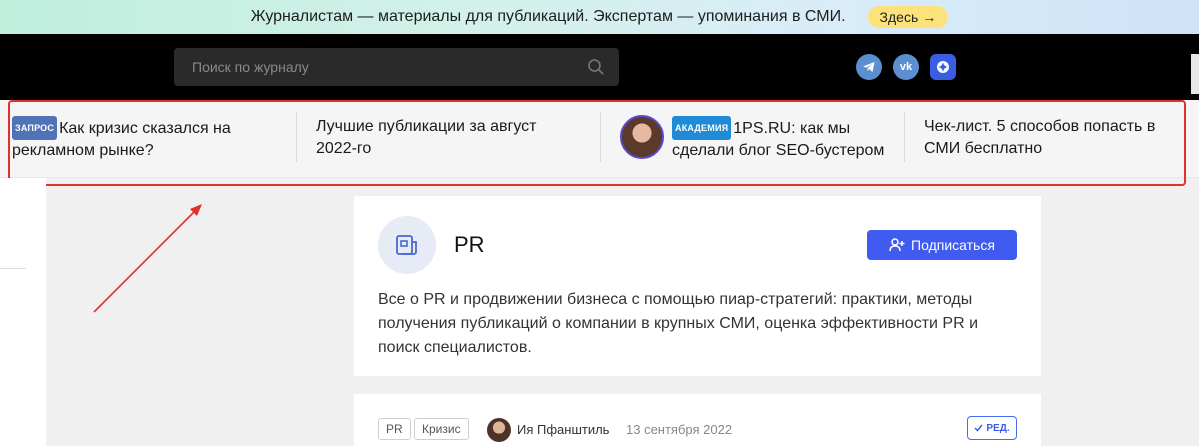 This screenshot has height=446, width=1199. I want to click on add-user-icon, so click(897, 245).